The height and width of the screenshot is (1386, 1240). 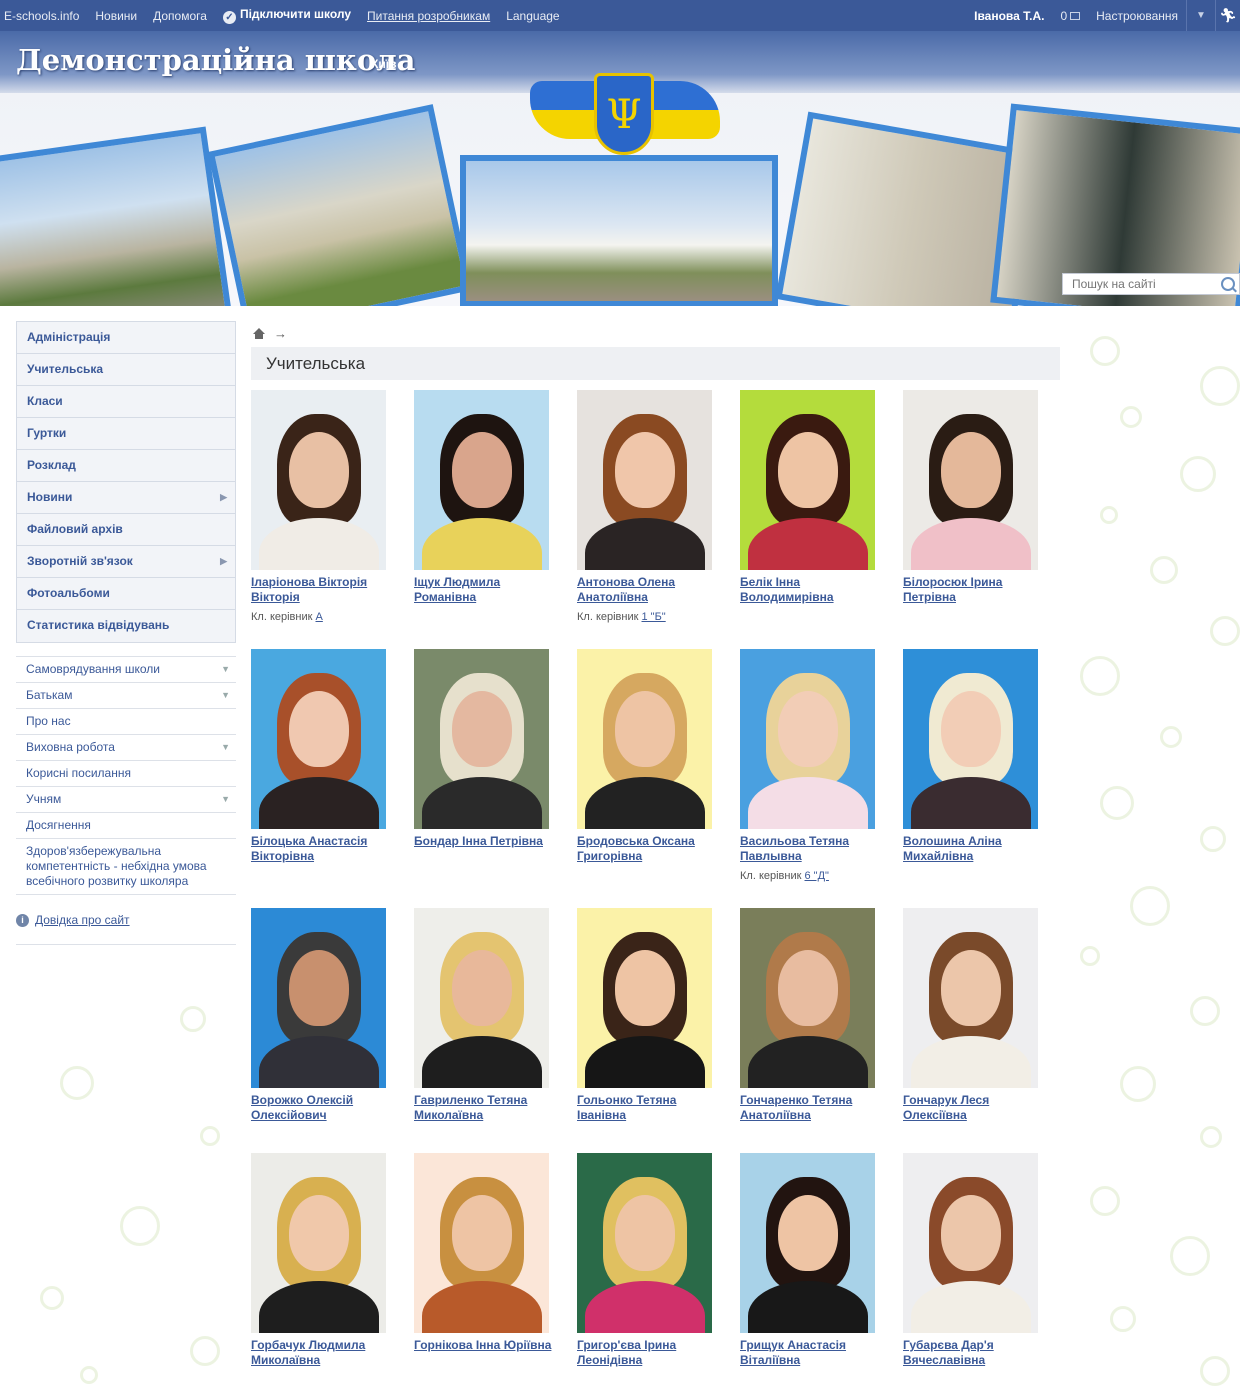 I want to click on class-link: А, so click(x=319, y=617).